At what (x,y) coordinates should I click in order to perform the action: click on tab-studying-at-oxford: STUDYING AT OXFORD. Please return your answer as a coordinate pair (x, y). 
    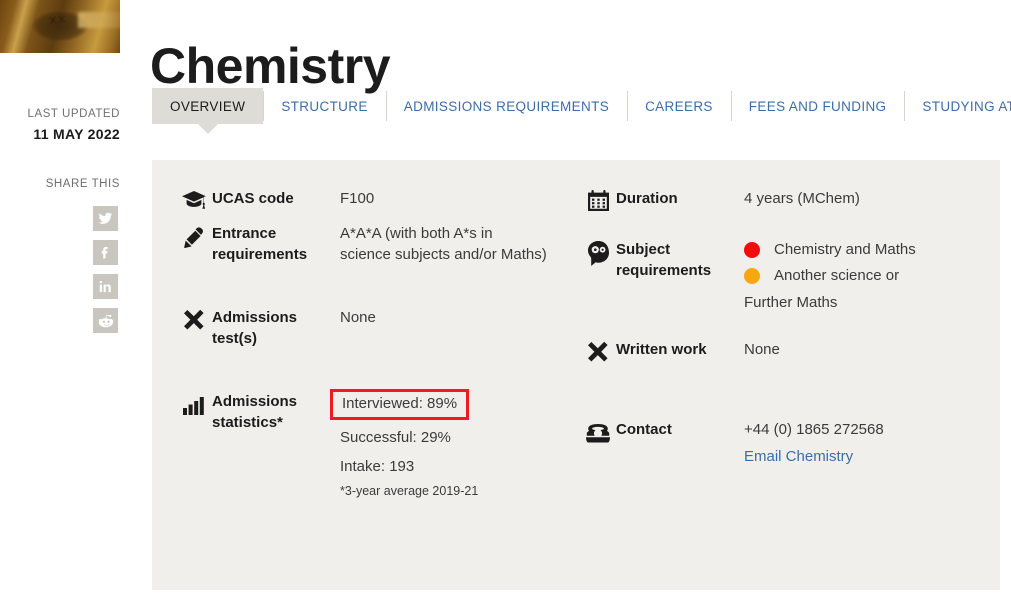
    Looking at the image, I should click on (957, 106).